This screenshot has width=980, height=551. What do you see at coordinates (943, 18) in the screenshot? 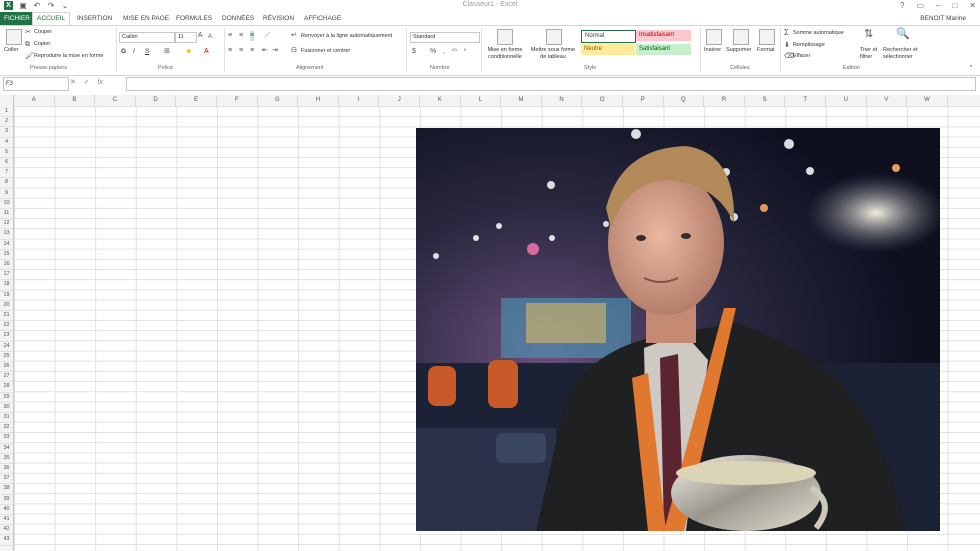
I see `user-name: BENOIT Marine` at bounding box center [943, 18].